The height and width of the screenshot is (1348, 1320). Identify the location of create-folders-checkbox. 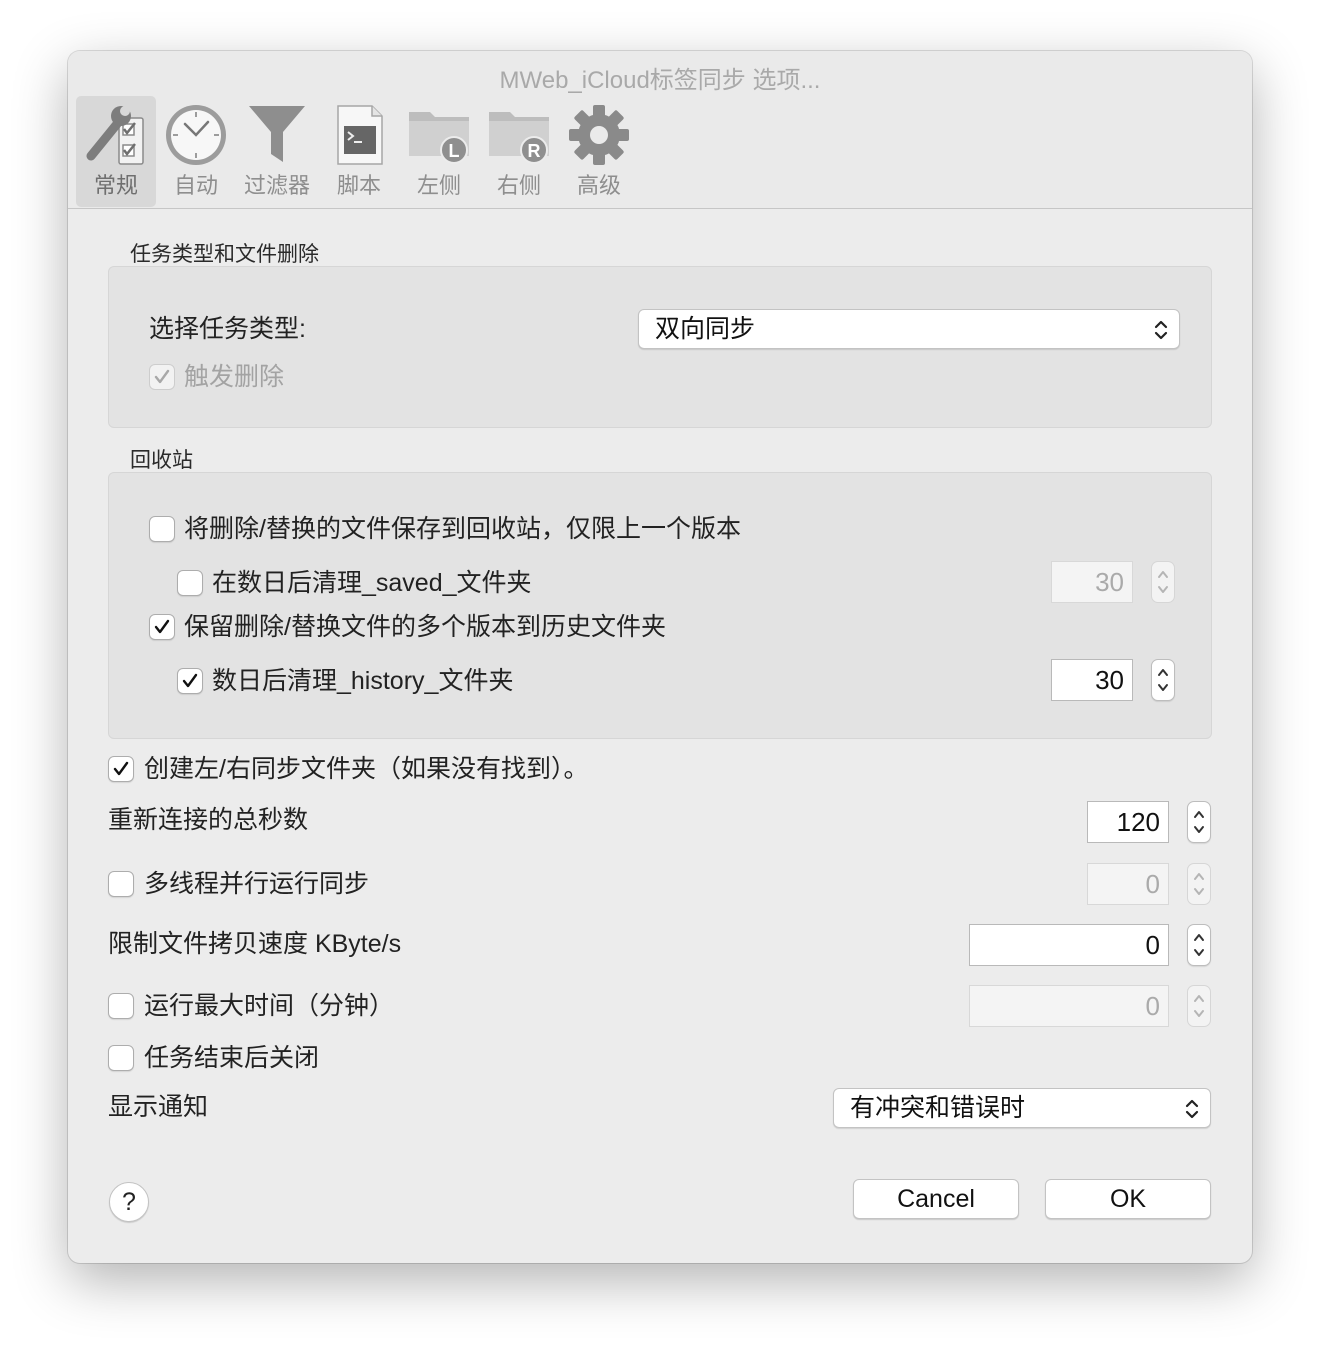
(121, 769).